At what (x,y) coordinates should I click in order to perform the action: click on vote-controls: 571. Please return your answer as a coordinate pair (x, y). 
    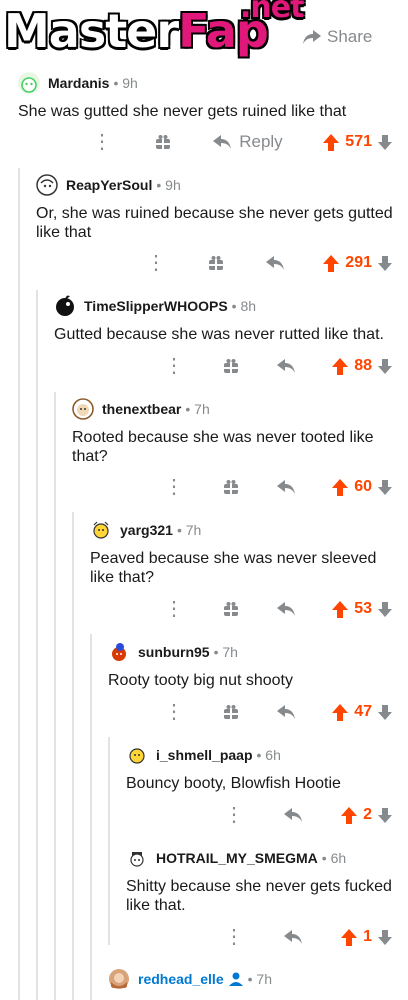
    Looking at the image, I should click on (357, 142).